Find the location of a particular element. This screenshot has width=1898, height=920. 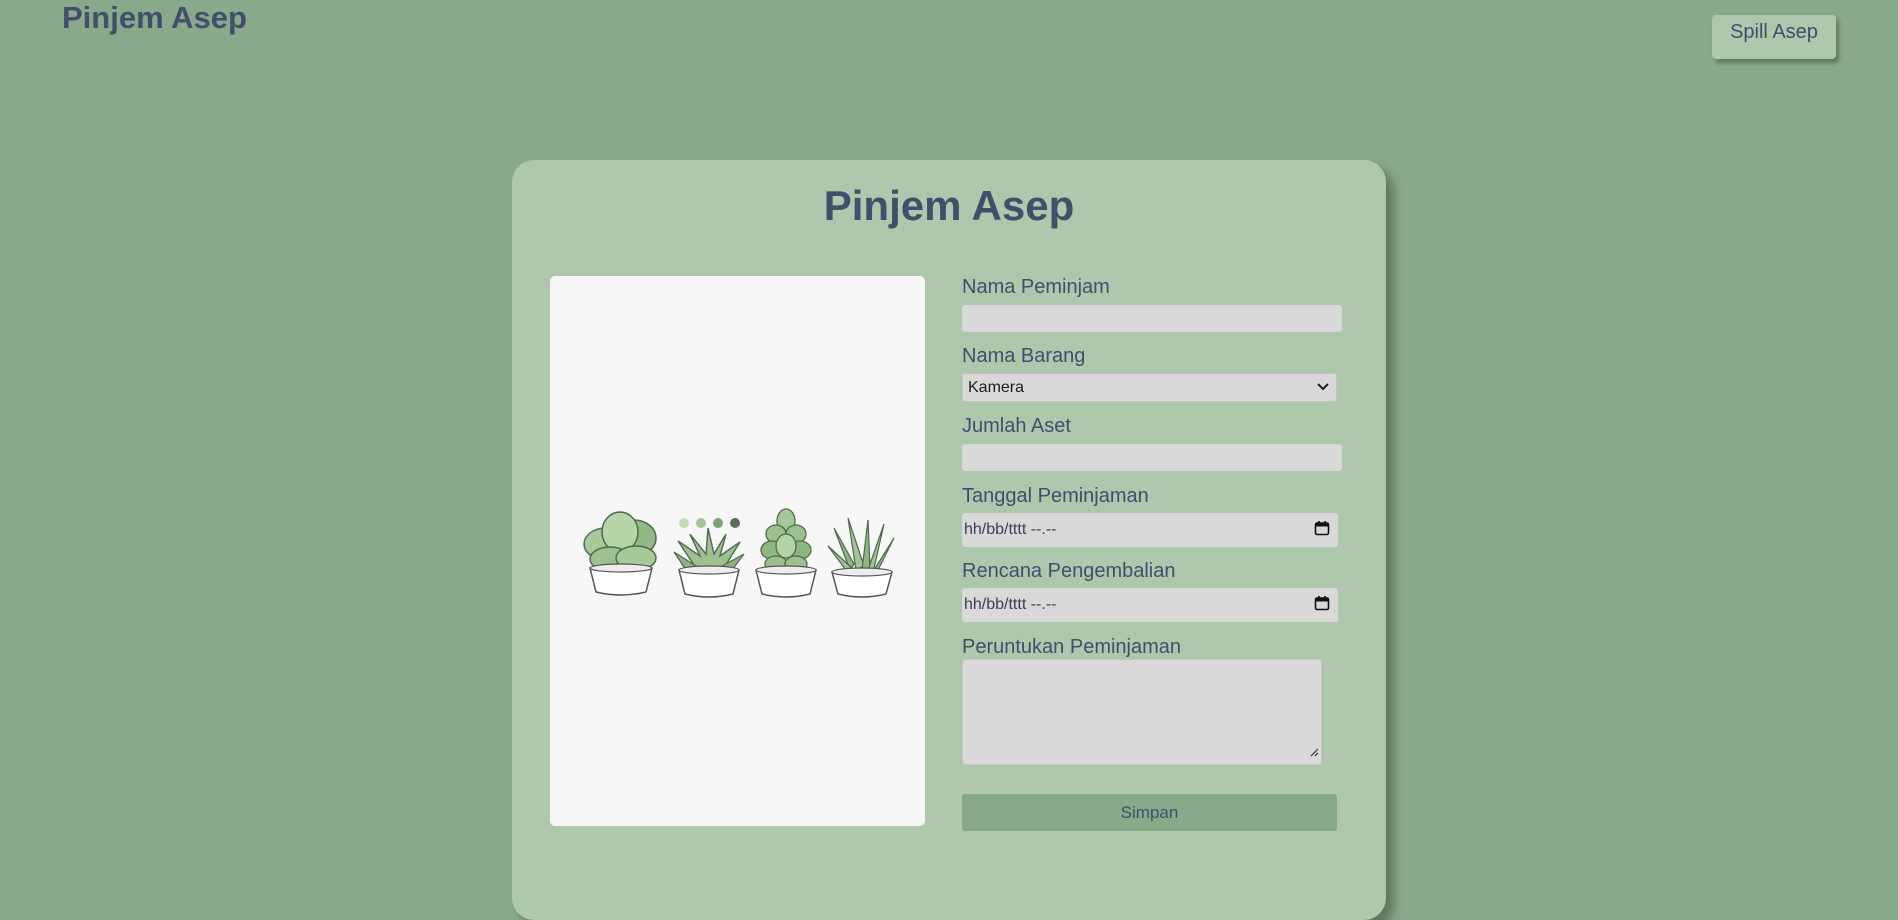

tanggal-peminjaman-input: hh/bb/tttt --.-- is located at coordinates (1150, 530).